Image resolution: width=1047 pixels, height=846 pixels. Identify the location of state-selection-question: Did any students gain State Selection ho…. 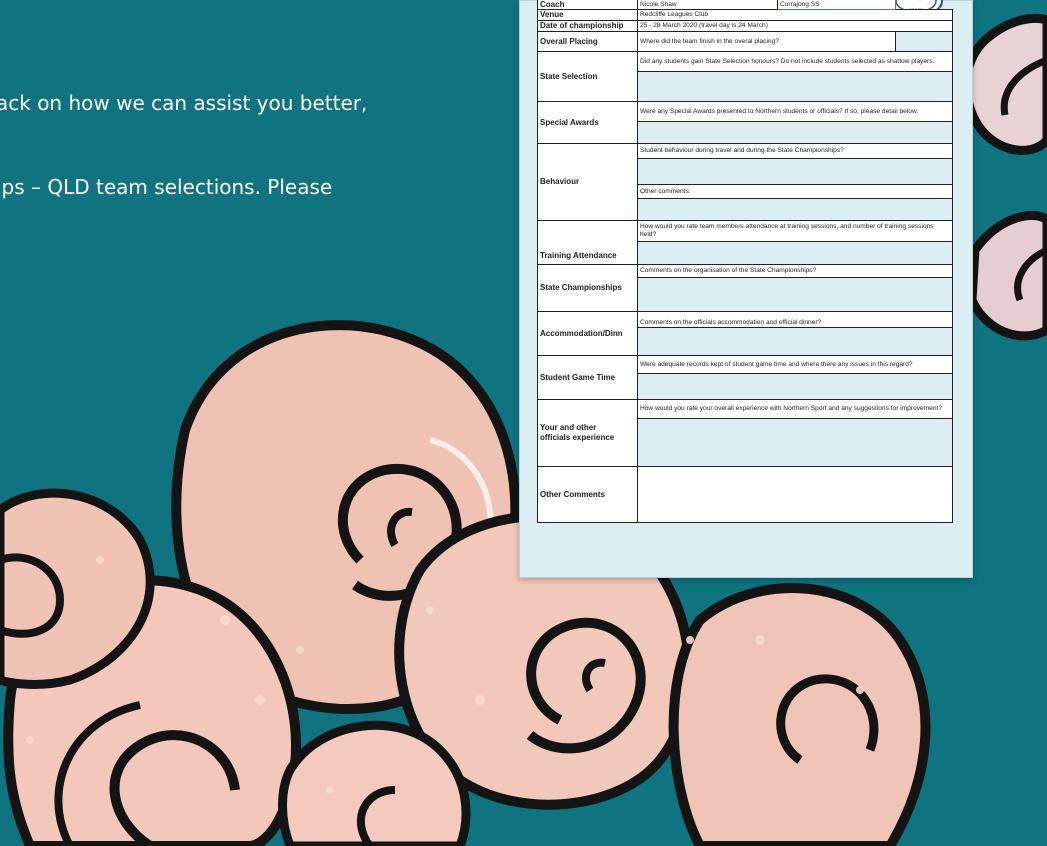
(795, 61).